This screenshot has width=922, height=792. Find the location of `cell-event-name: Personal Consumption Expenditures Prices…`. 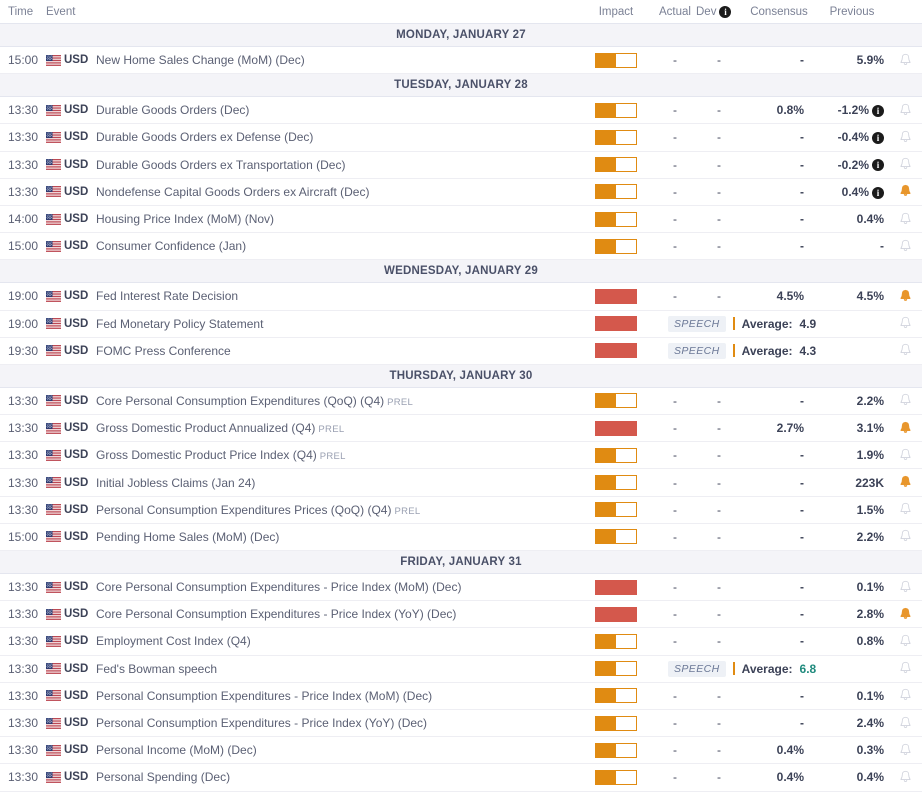

cell-event-name: Personal Consumption Expenditures Prices… is located at coordinates (336, 510).